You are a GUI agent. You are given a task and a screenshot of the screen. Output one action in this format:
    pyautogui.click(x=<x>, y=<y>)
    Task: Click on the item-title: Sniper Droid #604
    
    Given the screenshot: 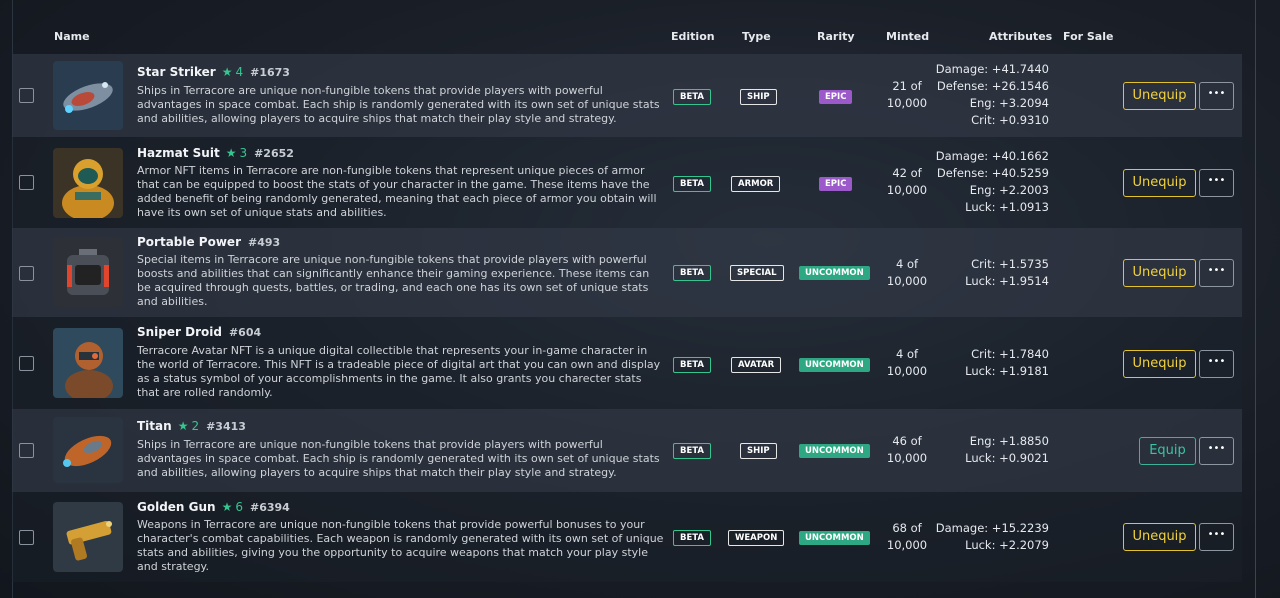 What is the action you would take?
    pyautogui.click(x=199, y=332)
    